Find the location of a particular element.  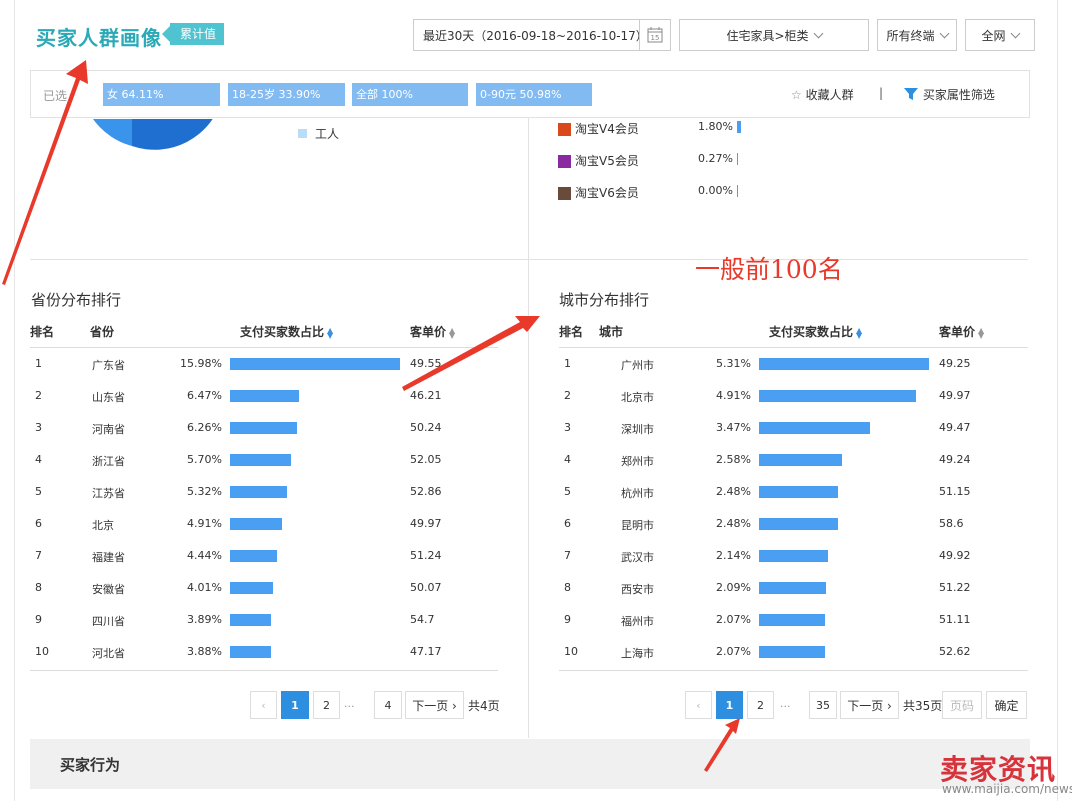

price-label: 客单价 is located at coordinates (428, 332).